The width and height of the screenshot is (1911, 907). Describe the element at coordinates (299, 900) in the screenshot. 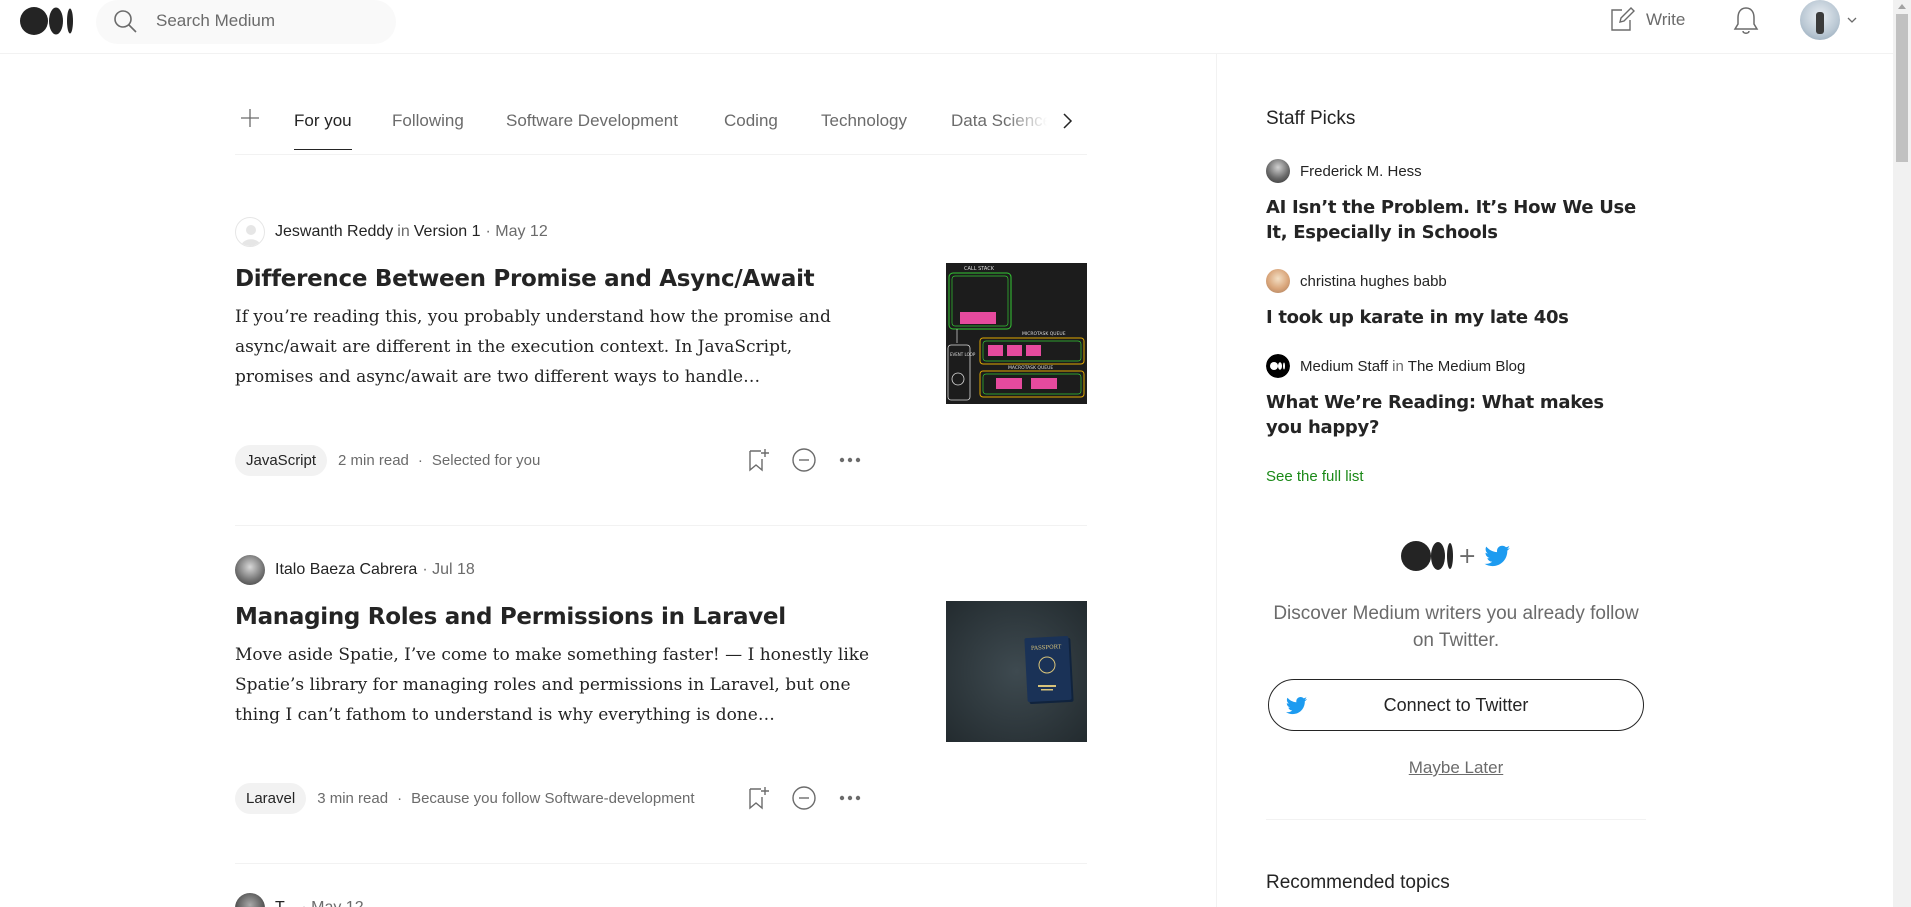

I see `article-meta: T... · May 12` at that location.